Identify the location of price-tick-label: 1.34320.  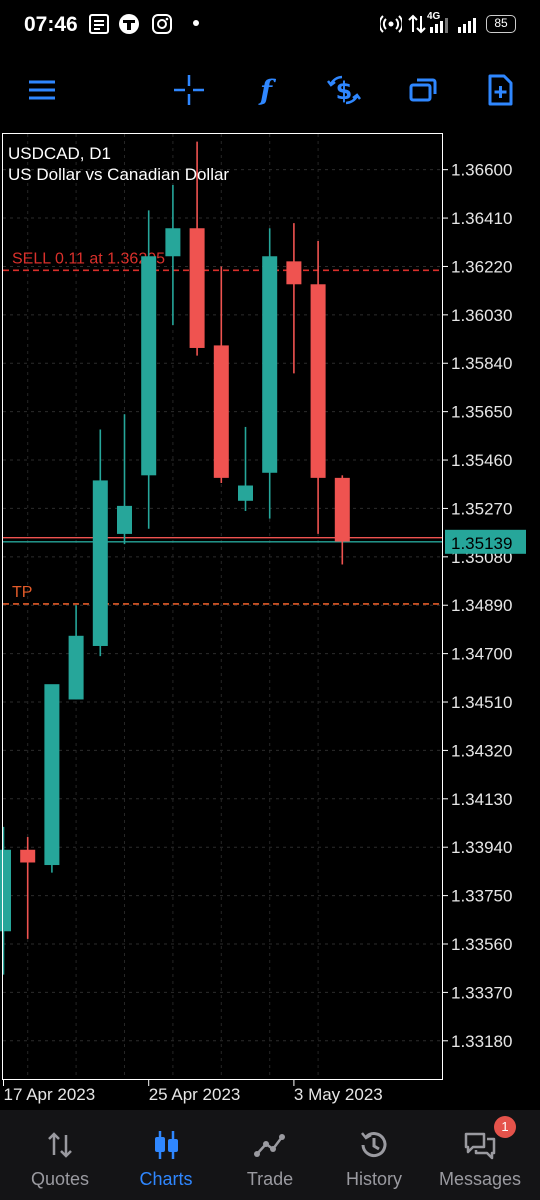
(481, 750).